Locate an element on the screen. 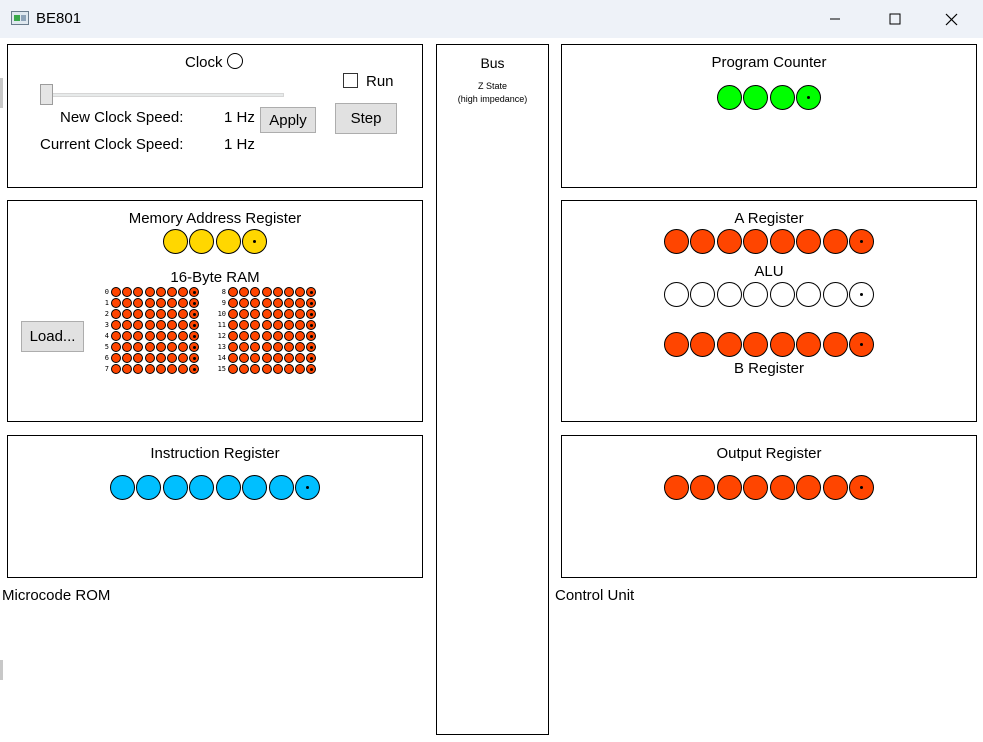  mar-title: Memory Address Register is located at coordinates (215, 218).